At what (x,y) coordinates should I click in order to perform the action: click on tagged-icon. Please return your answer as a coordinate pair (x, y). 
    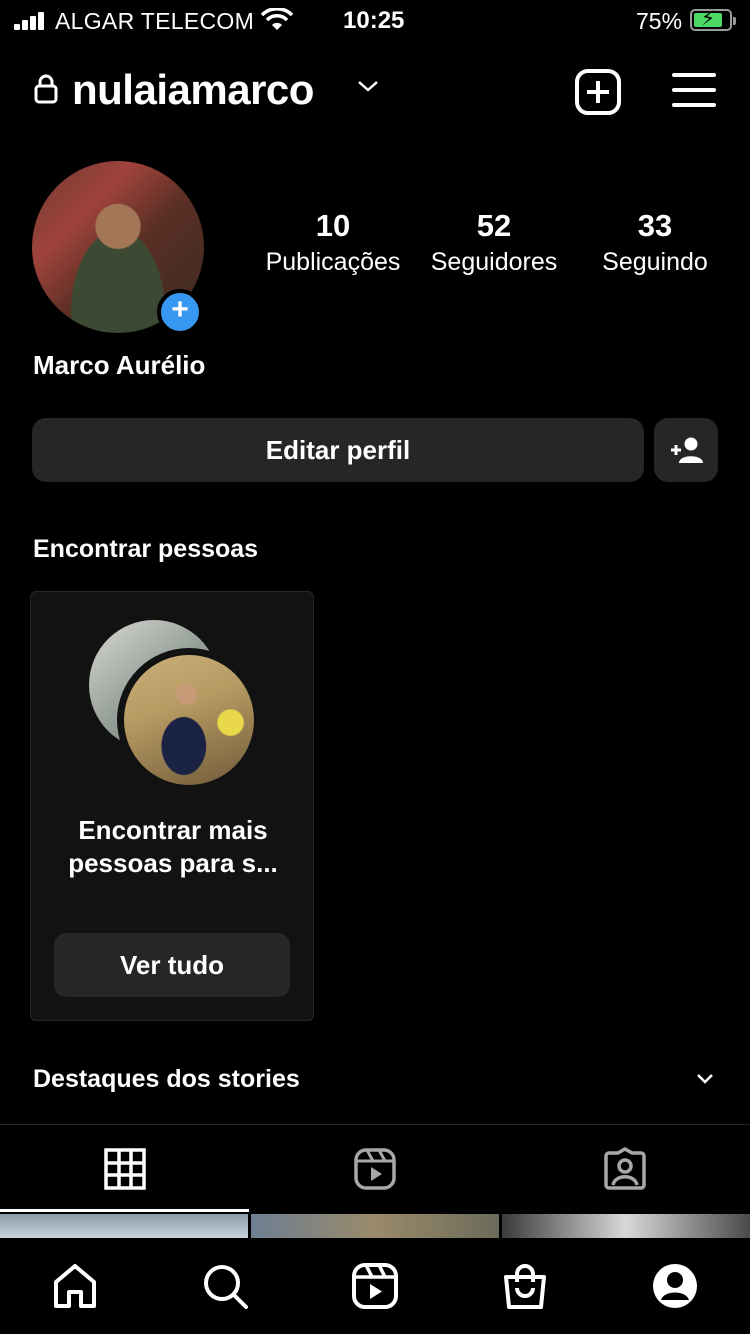
    Looking at the image, I should click on (625, 1168).